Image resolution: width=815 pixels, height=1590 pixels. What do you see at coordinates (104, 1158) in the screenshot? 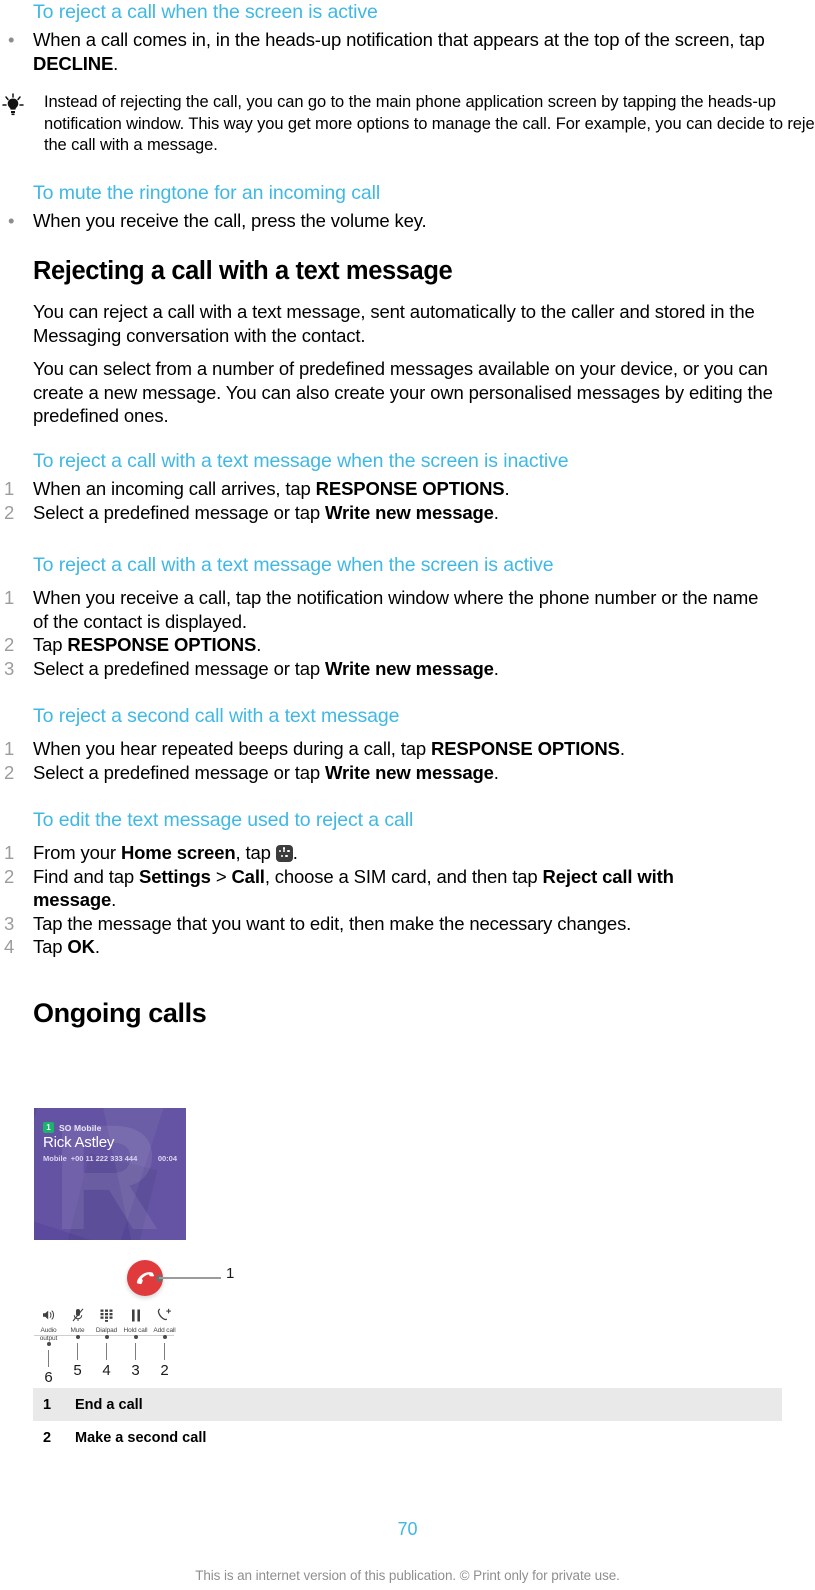
I see `phone-number: +00 11 222 333 444` at bounding box center [104, 1158].